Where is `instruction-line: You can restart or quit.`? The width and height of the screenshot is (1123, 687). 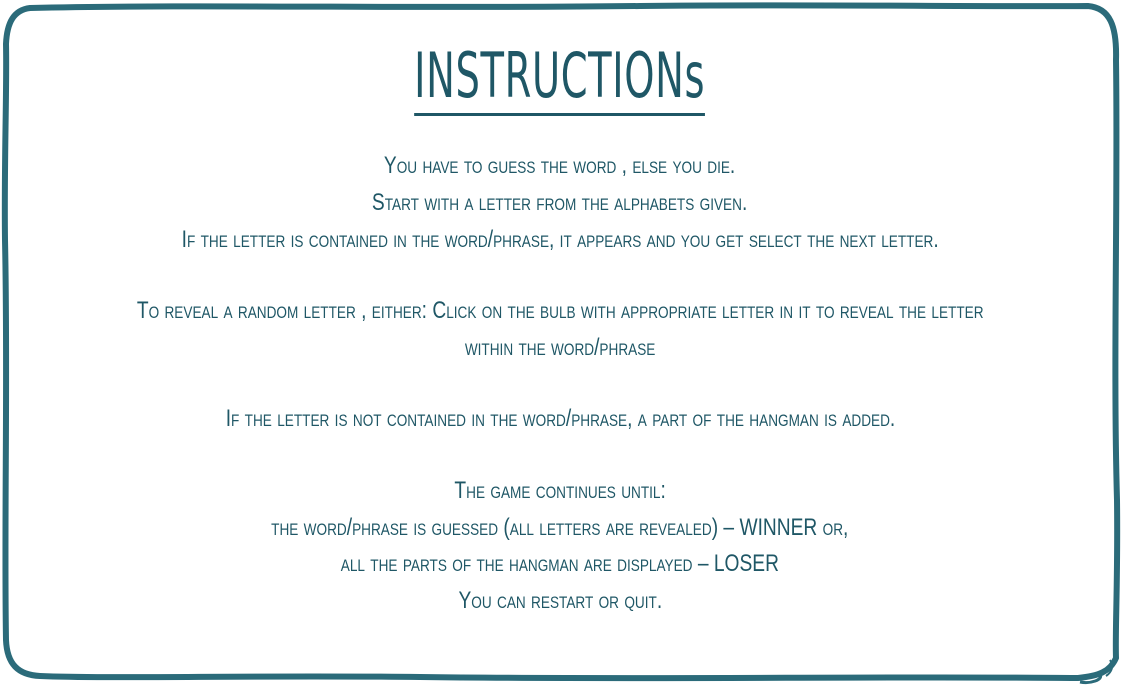 instruction-line: You can restart or quit. is located at coordinates (560, 600).